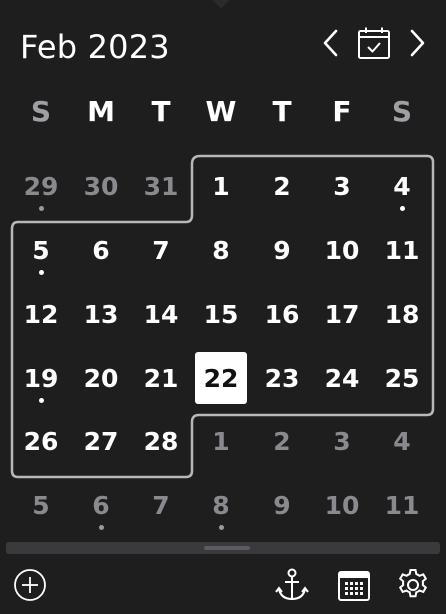 The width and height of the screenshot is (446, 614). I want to click on pin-window-button, so click(292, 585).